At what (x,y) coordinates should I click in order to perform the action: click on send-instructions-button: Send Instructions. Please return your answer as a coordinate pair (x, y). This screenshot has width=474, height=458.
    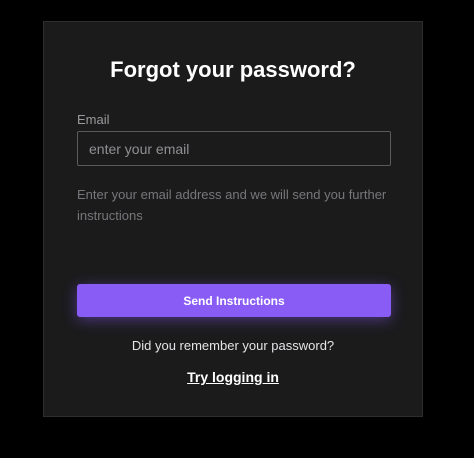
    Looking at the image, I should click on (234, 300).